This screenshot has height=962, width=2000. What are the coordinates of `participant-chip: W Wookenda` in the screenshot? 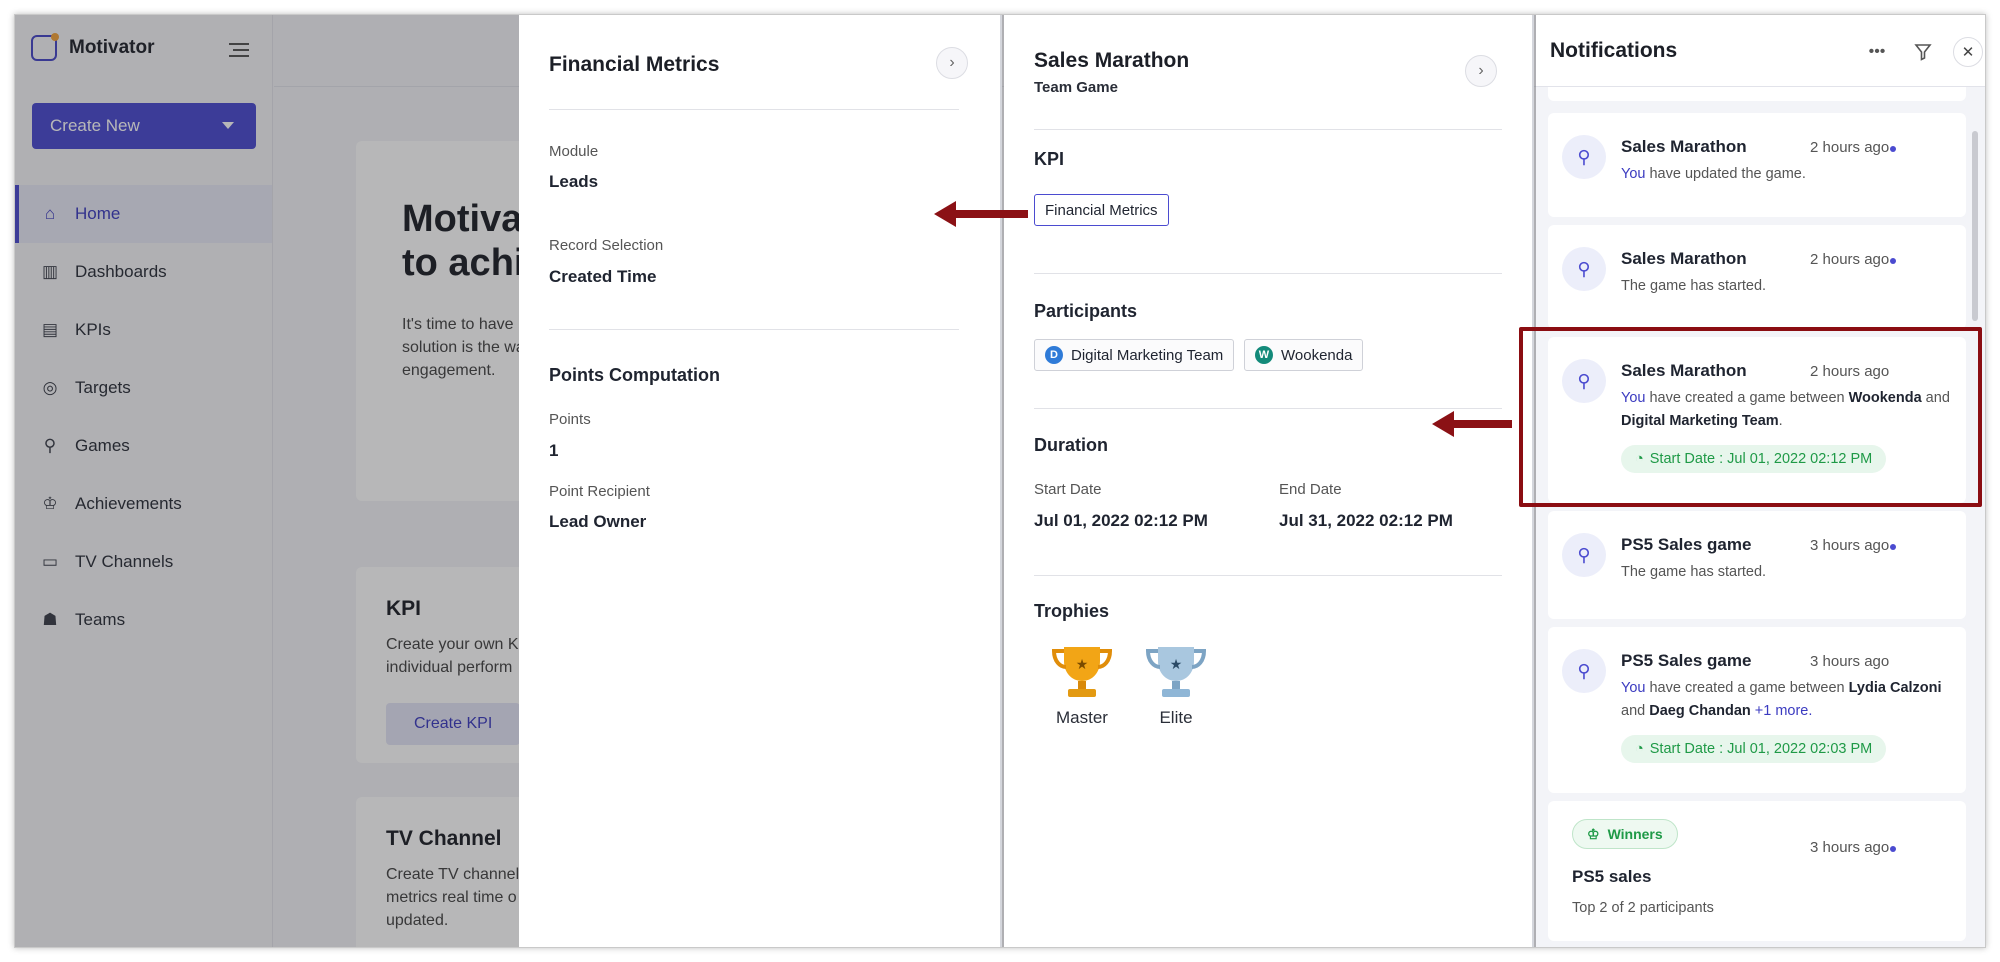 It's located at (1304, 355).